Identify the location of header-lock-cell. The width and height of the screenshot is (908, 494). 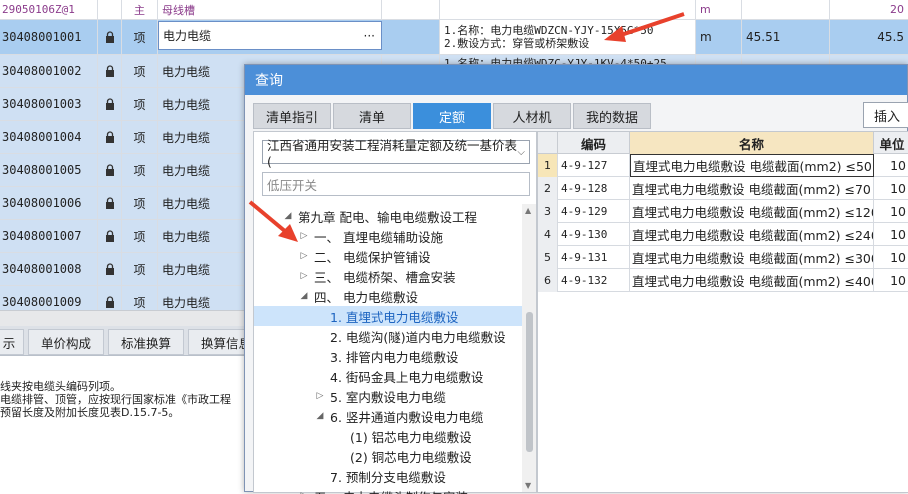
(110, 9).